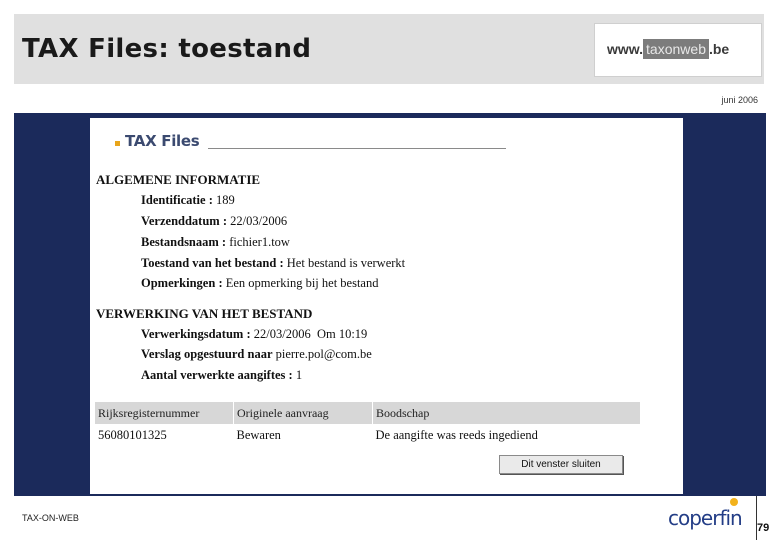 The image size is (780, 540). Describe the element at coordinates (353, 334) in the screenshot. I see `time-value: 10:19` at that location.